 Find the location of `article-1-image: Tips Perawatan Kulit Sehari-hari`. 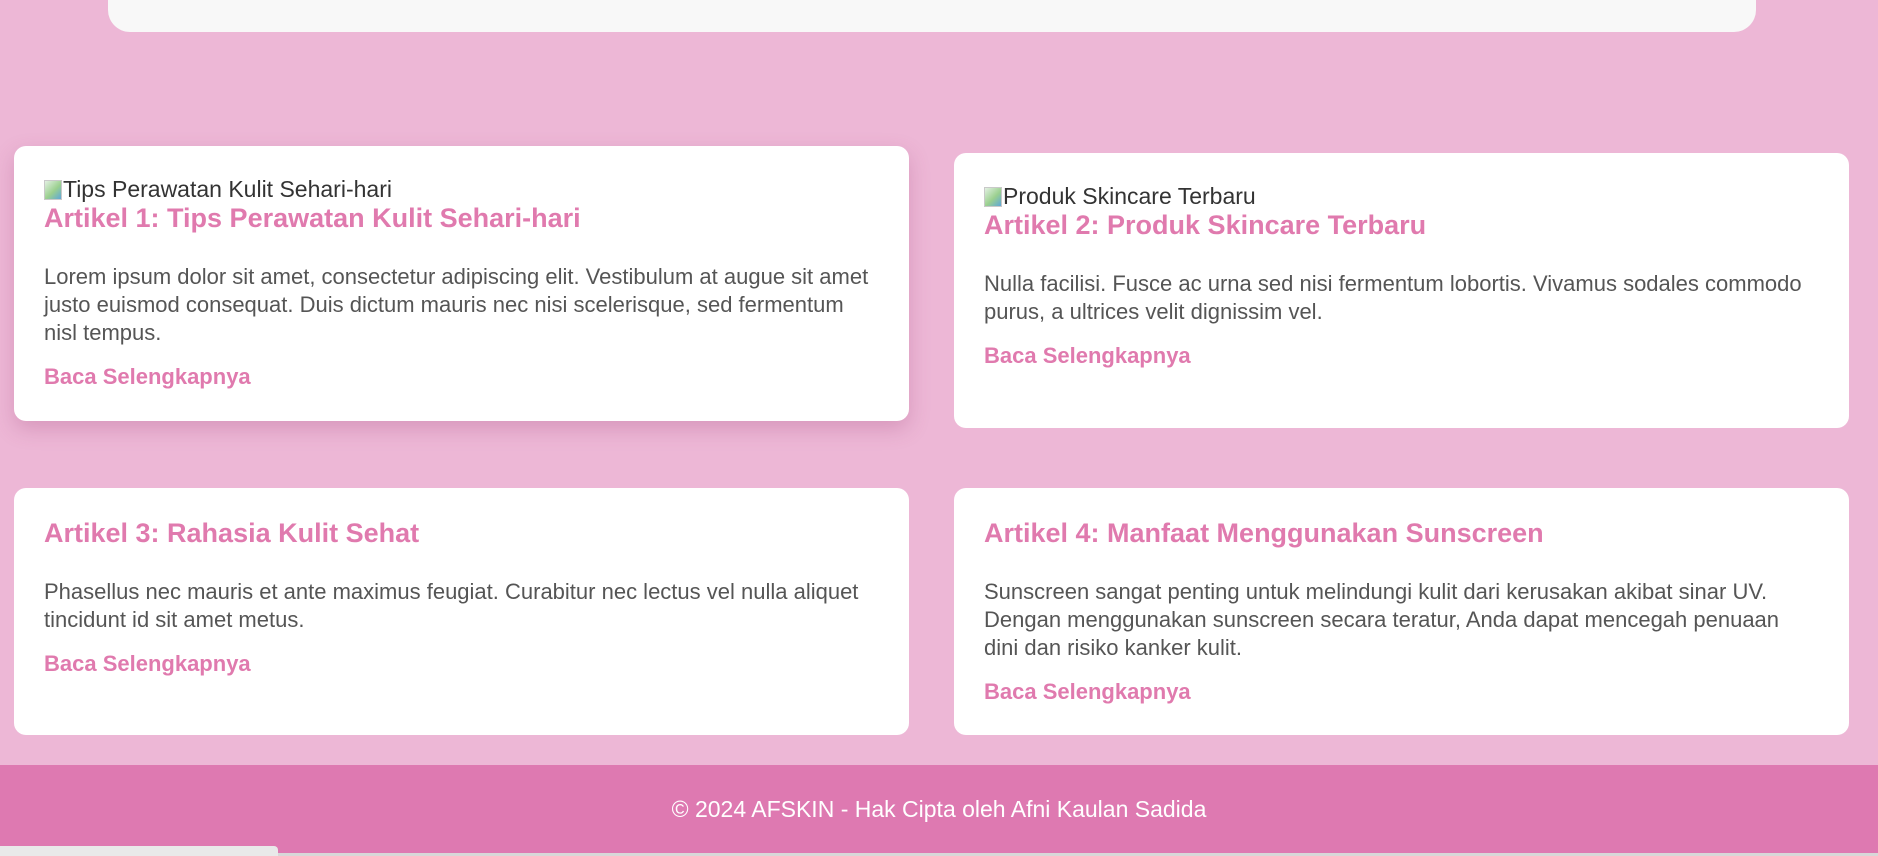

article-1-image: Tips Perawatan Kulit Sehari-hari is located at coordinates (218, 189).